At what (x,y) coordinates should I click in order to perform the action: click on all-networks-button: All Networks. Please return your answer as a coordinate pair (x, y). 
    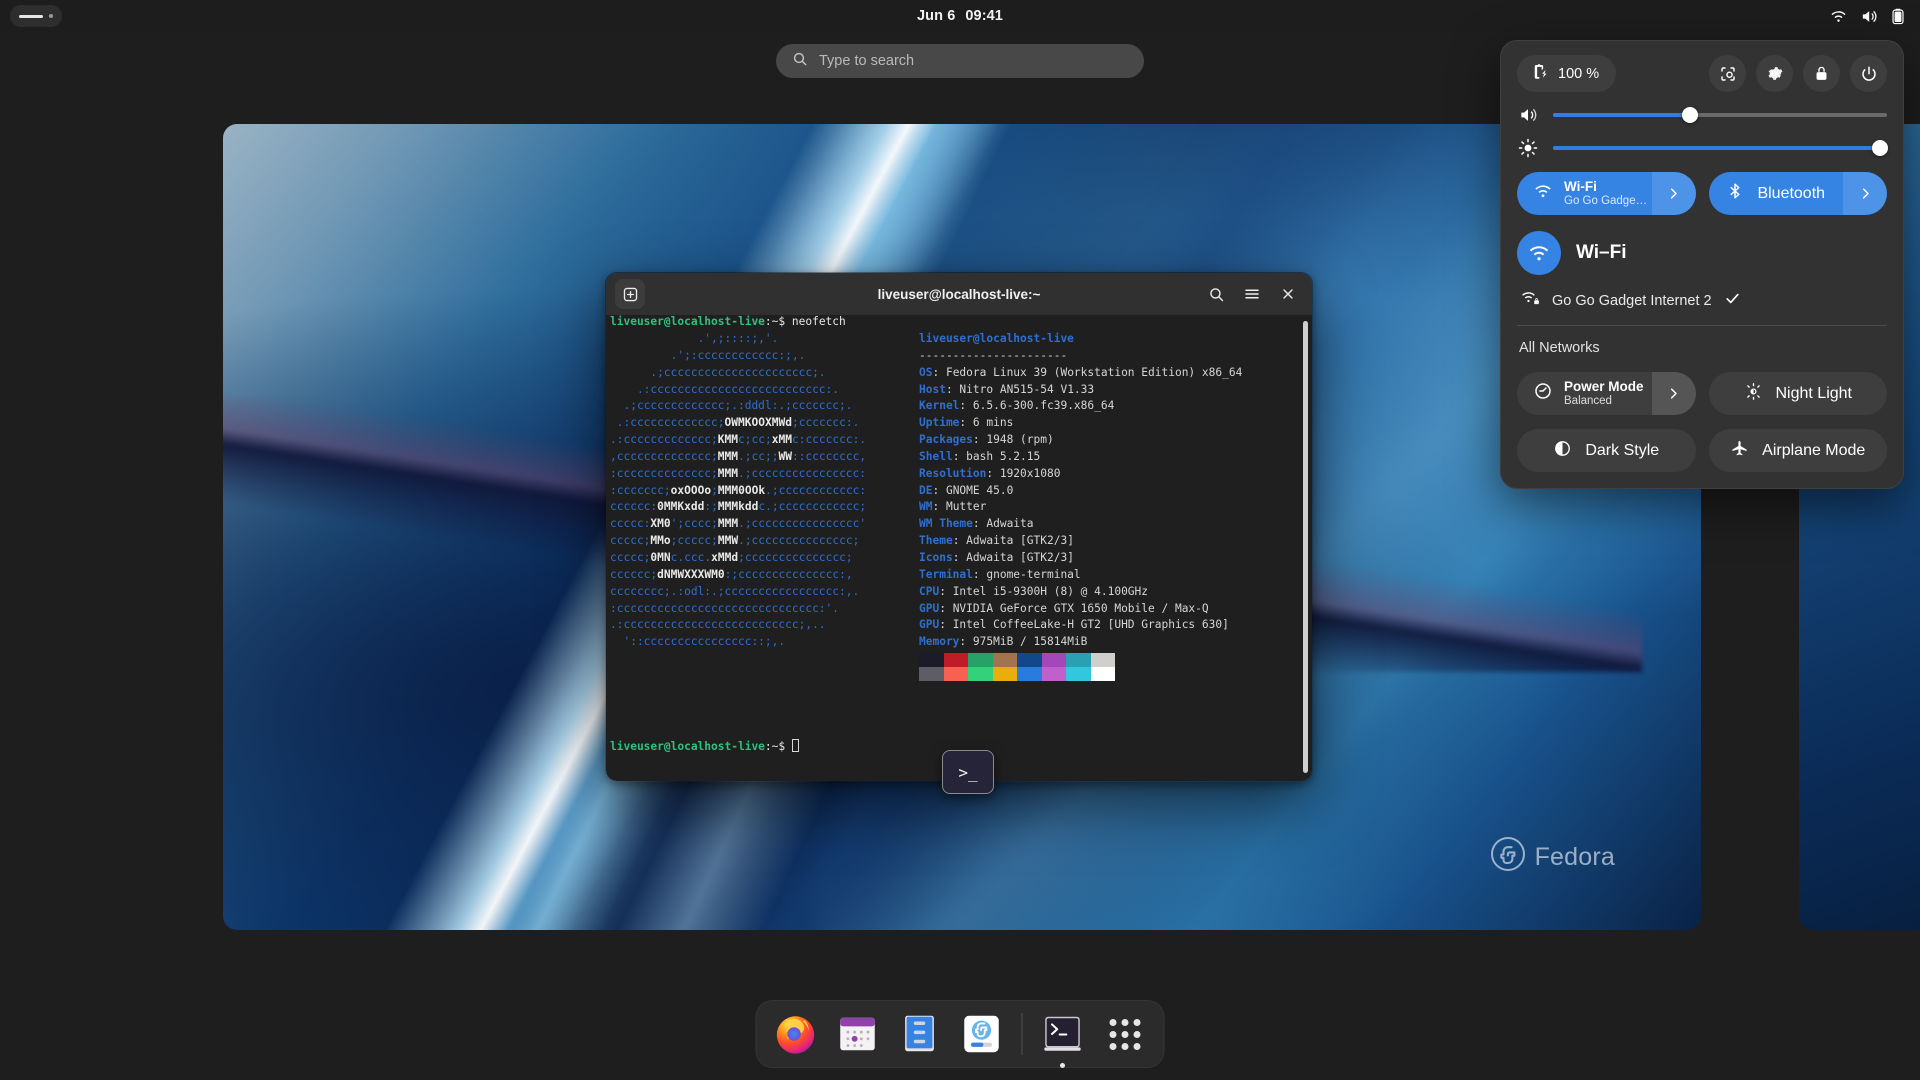
    Looking at the image, I should click on (1702, 342).